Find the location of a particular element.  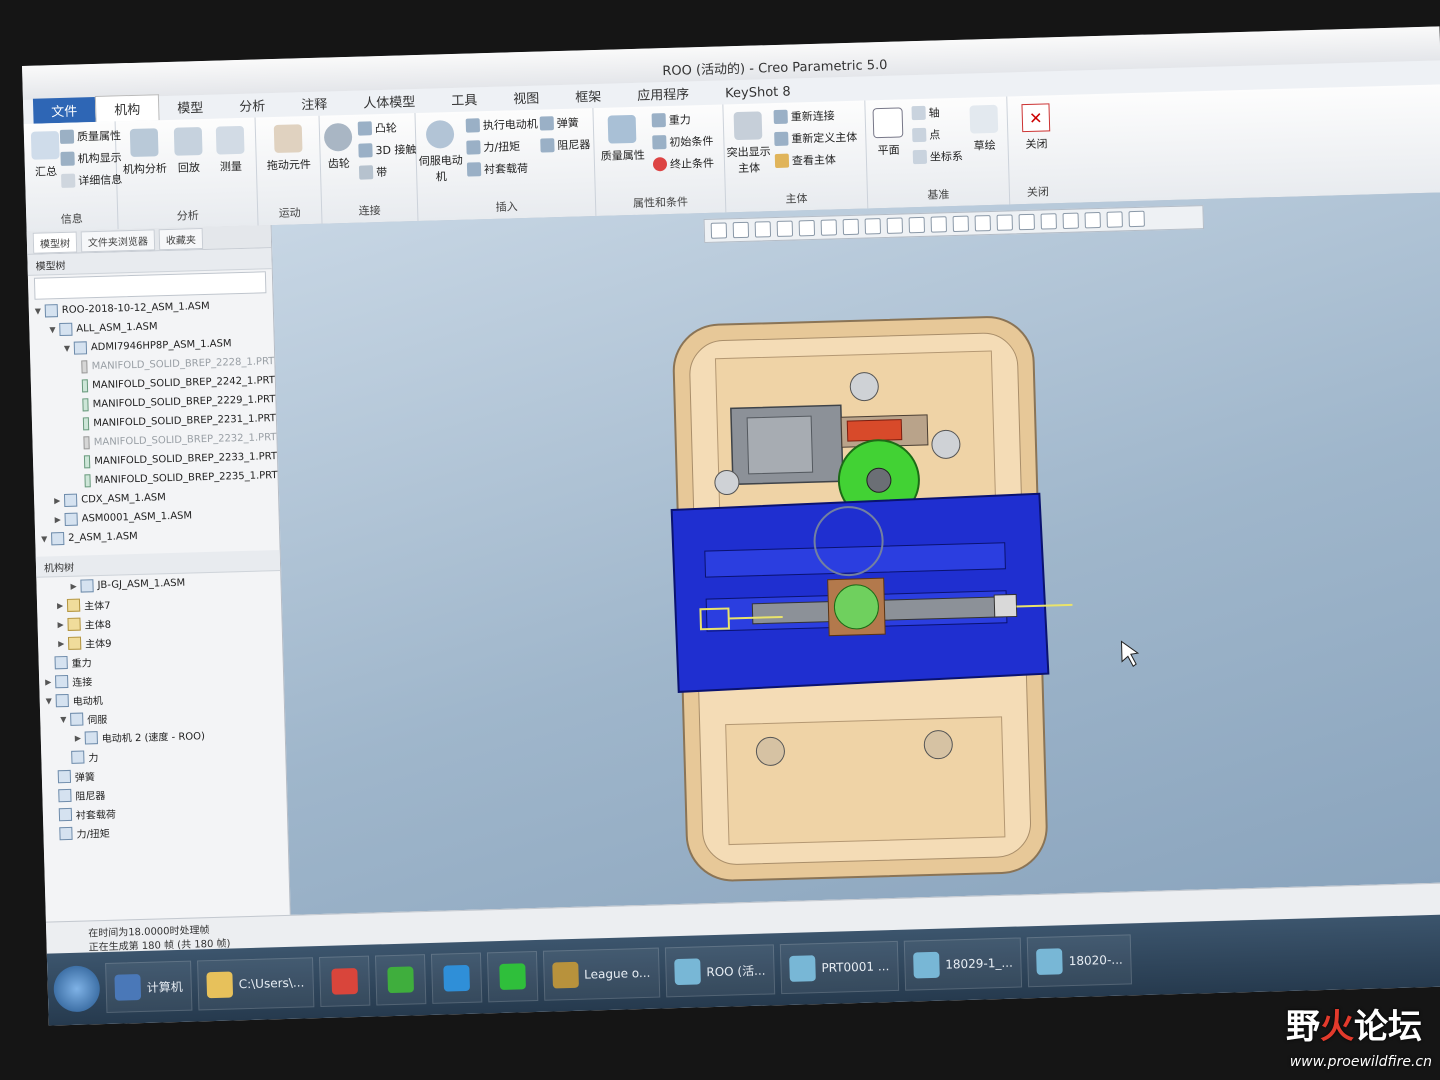

point-button: 点 is located at coordinates (926, 134).